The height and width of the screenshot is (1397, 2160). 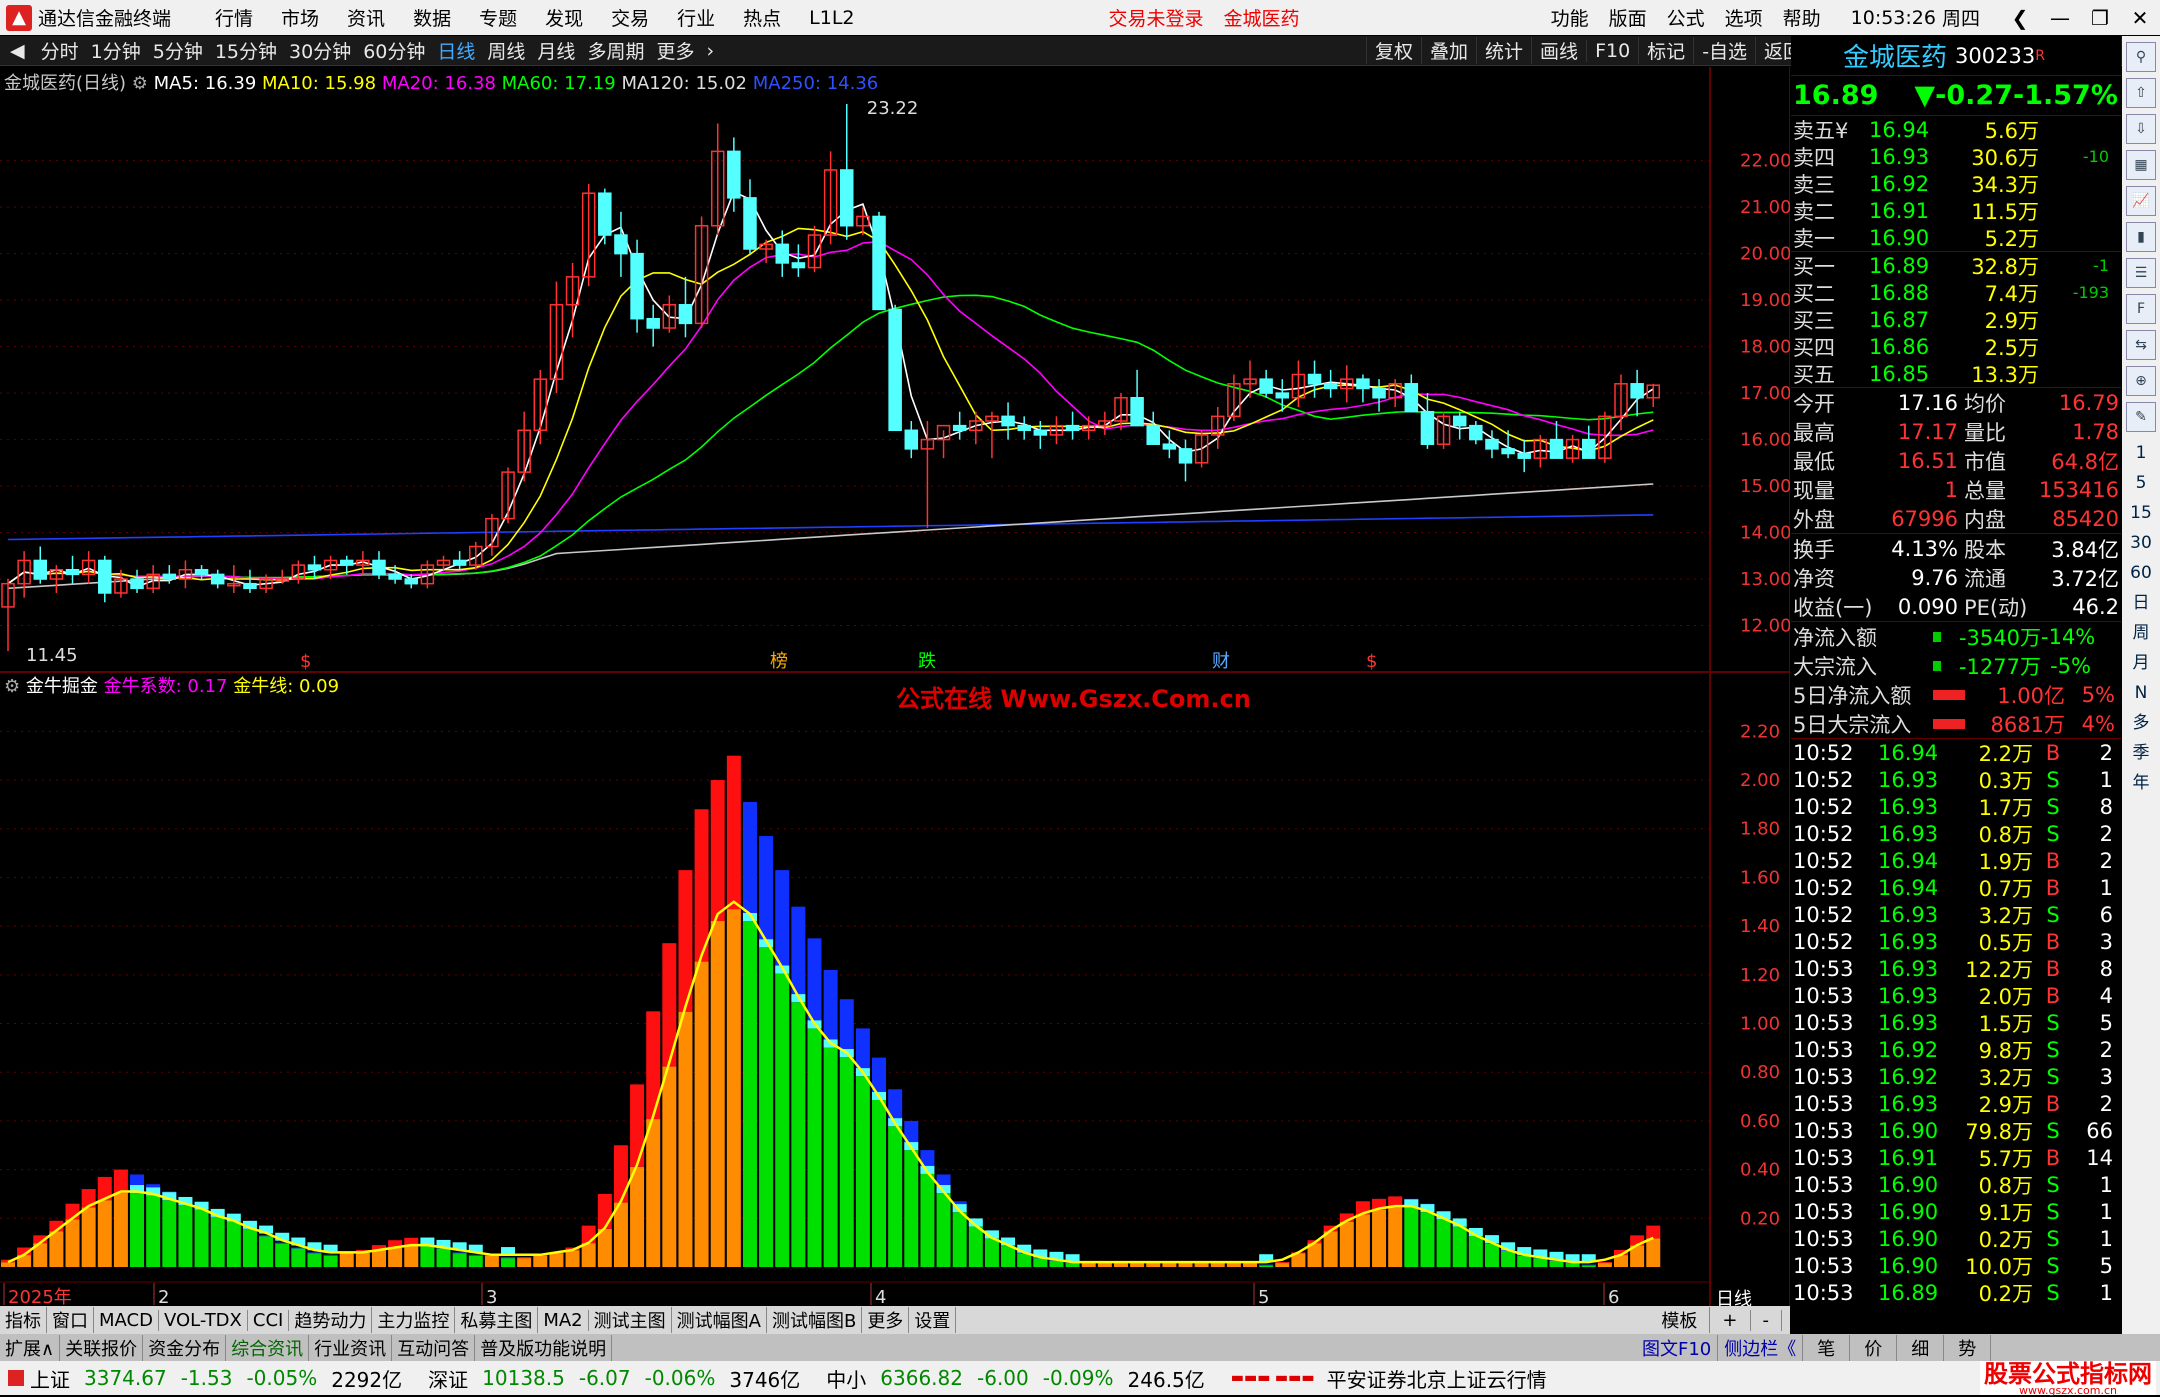 What do you see at coordinates (70, 1320) in the screenshot?
I see `indicator-tab: 窗口` at bounding box center [70, 1320].